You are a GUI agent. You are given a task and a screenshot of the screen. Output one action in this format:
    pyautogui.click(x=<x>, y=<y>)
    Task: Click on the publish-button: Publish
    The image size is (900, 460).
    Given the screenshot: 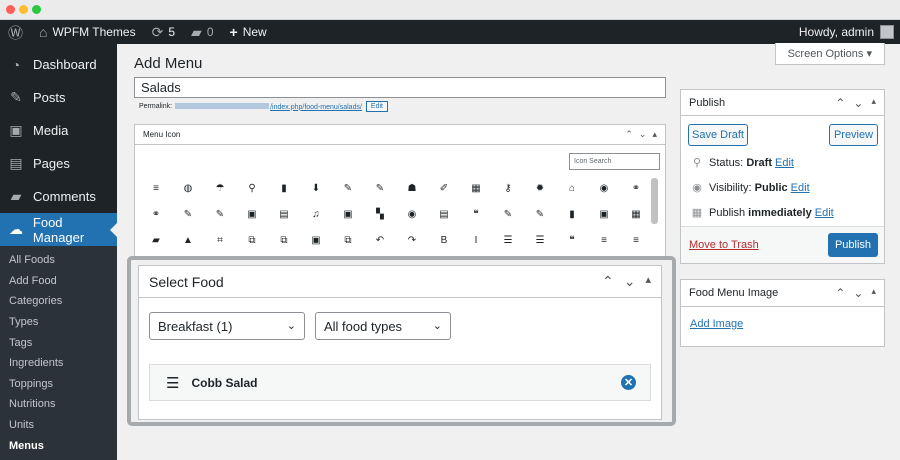 What is the action you would take?
    pyautogui.click(x=853, y=245)
    